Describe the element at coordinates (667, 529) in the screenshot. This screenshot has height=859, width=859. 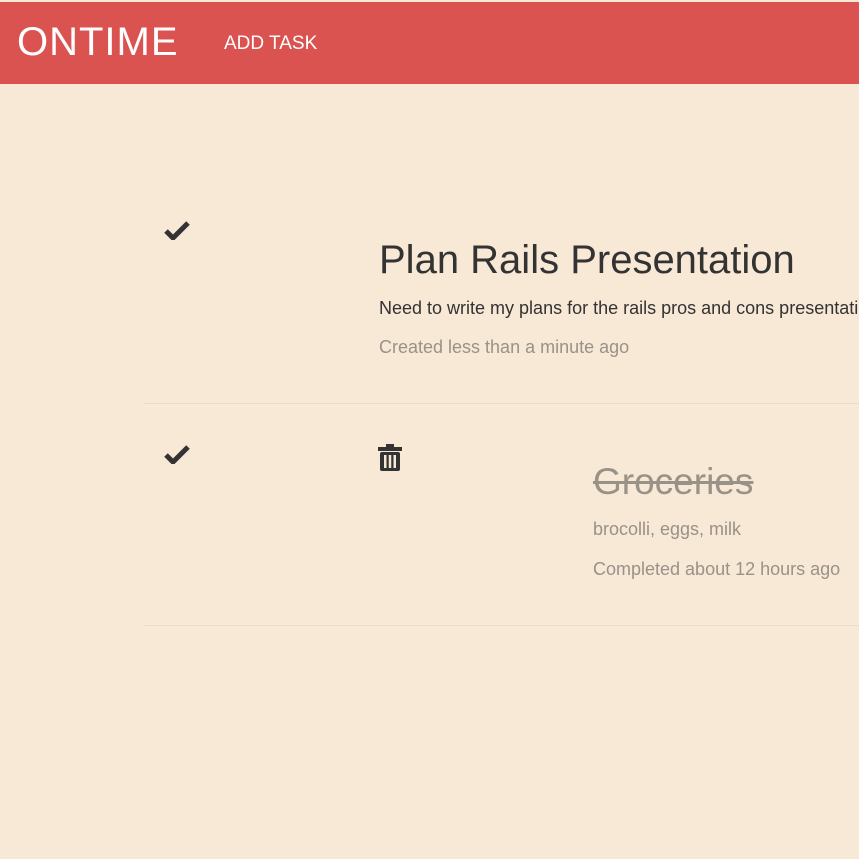
I see `task-description: brocolli, eggs, milk` at that location.